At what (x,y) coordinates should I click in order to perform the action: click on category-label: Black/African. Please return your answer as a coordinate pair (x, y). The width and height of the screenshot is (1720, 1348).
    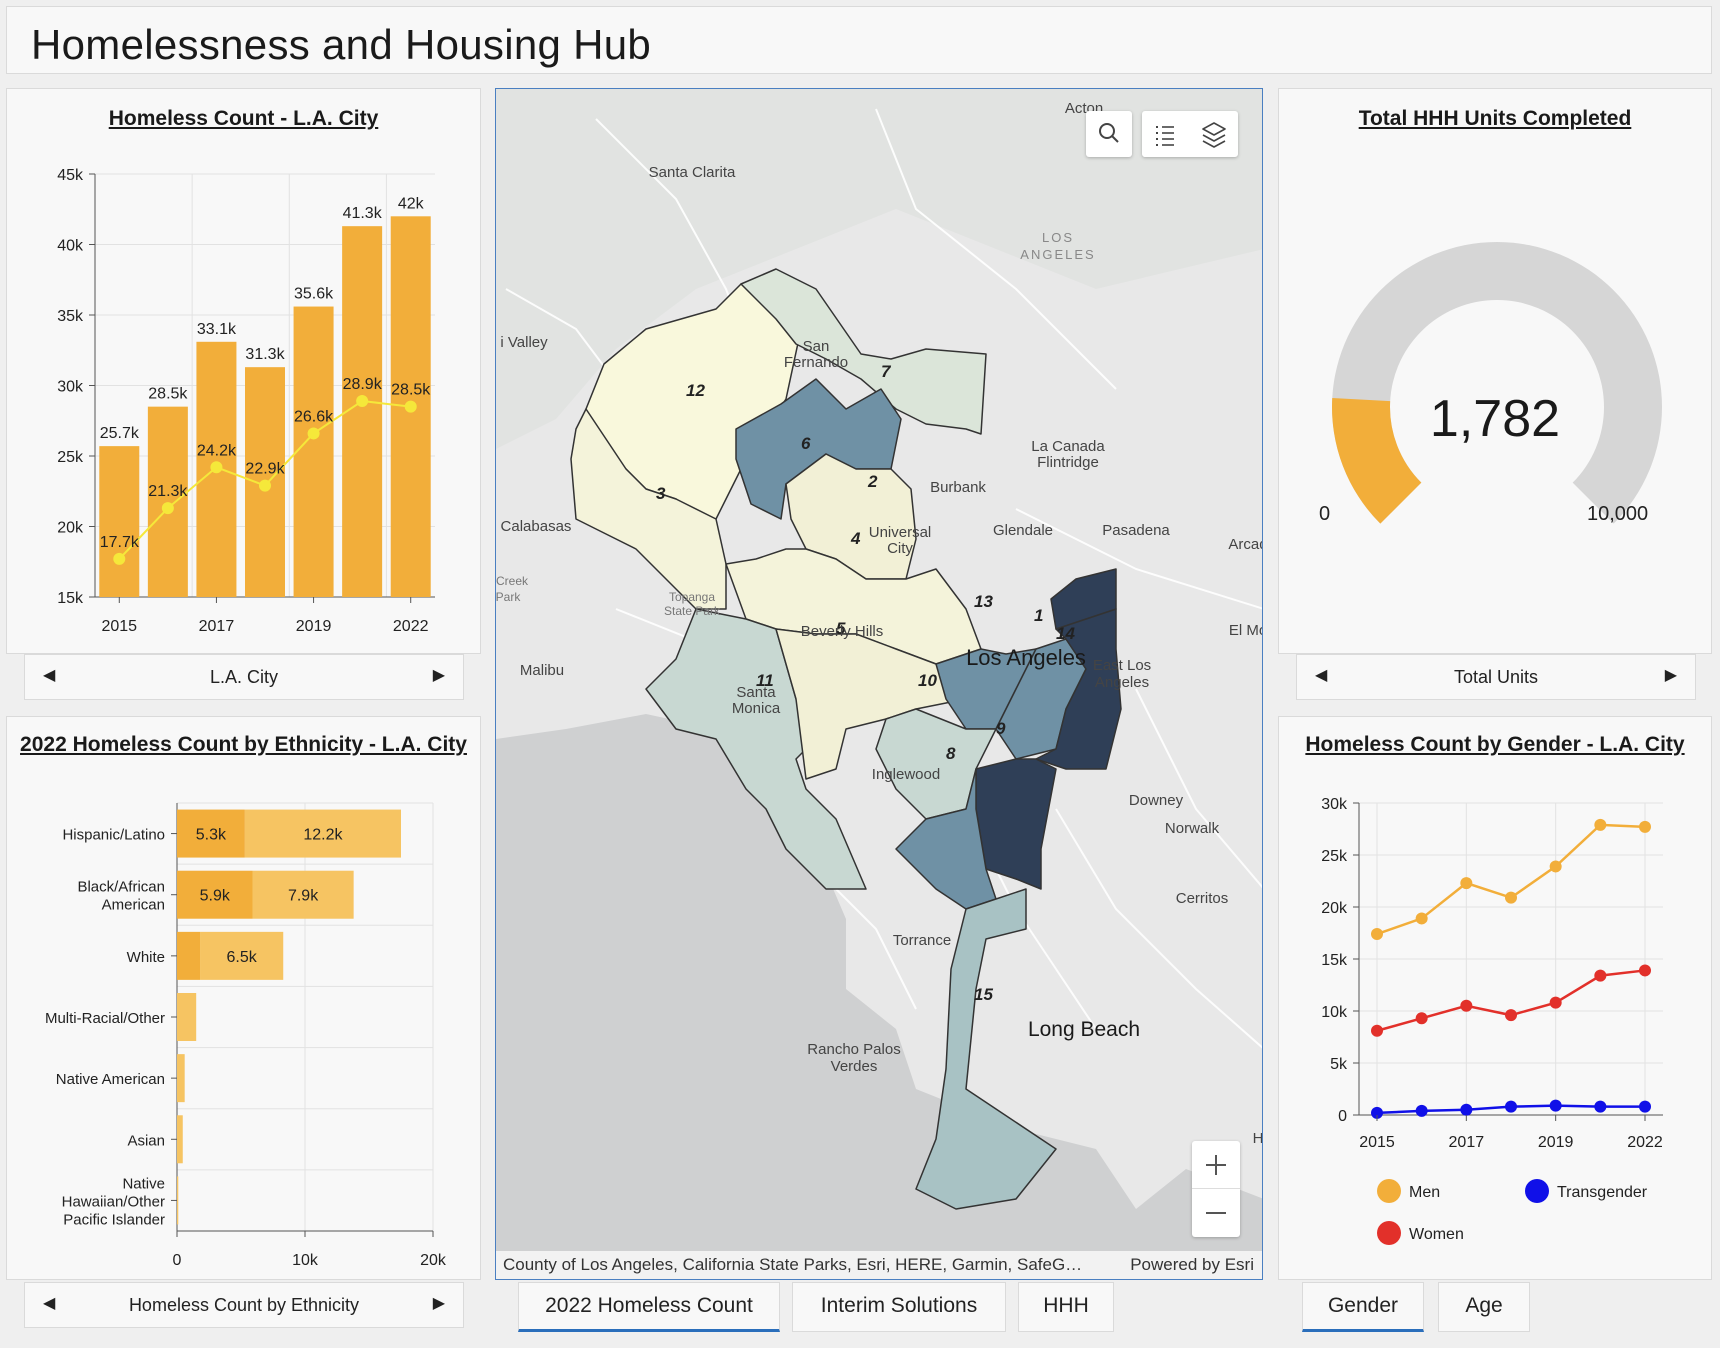
    Looking at the image, I should click on (121, 887).